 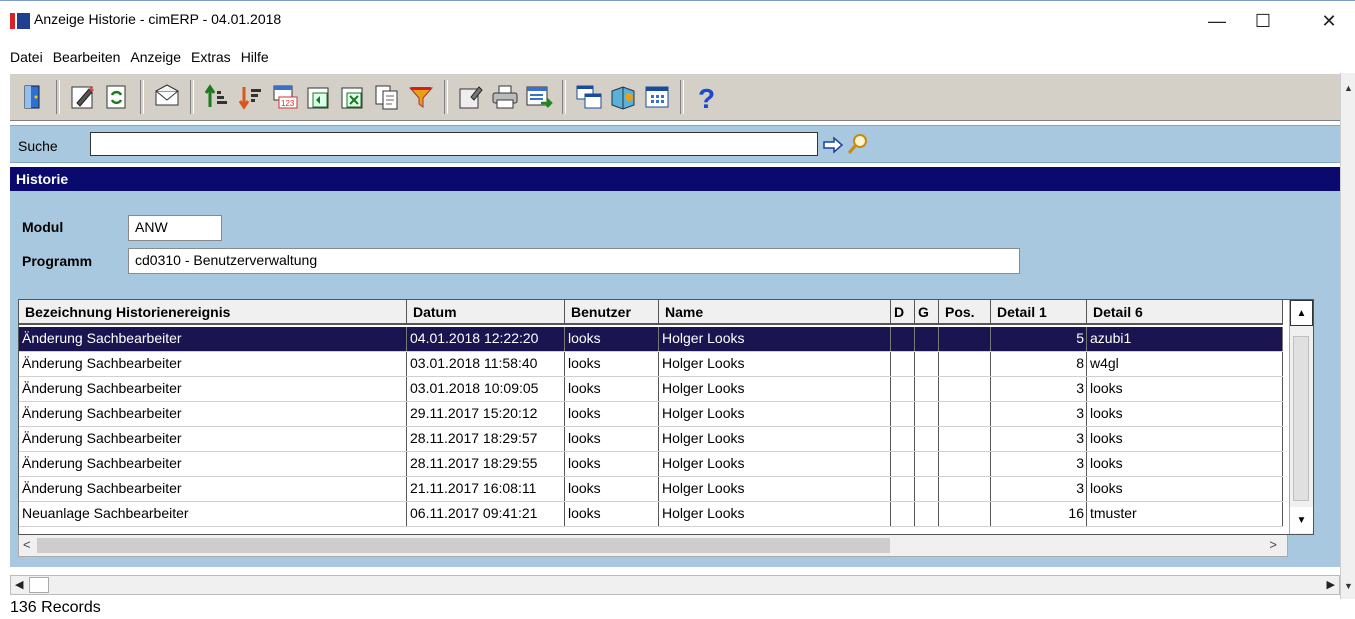 What do you see at coordinates (158, 19) in the screenshot?
I see `window-title: Anzeige Historie - cimERP - 04.01.2018` at bounding box center [158, 19].